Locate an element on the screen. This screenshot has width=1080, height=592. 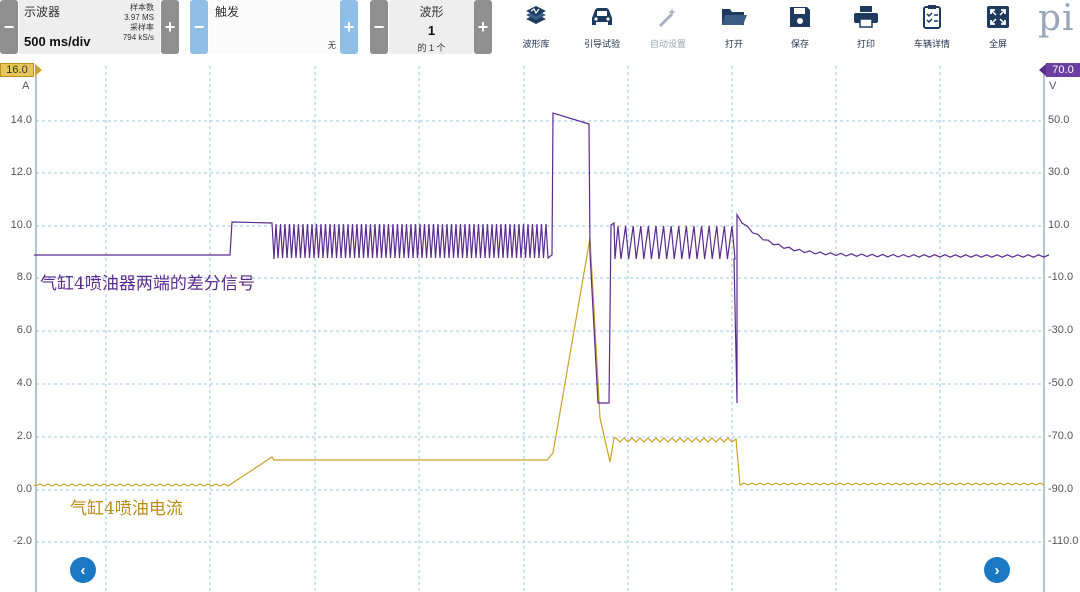
timebase-increase-button: + is located at coordinates (170, 27).